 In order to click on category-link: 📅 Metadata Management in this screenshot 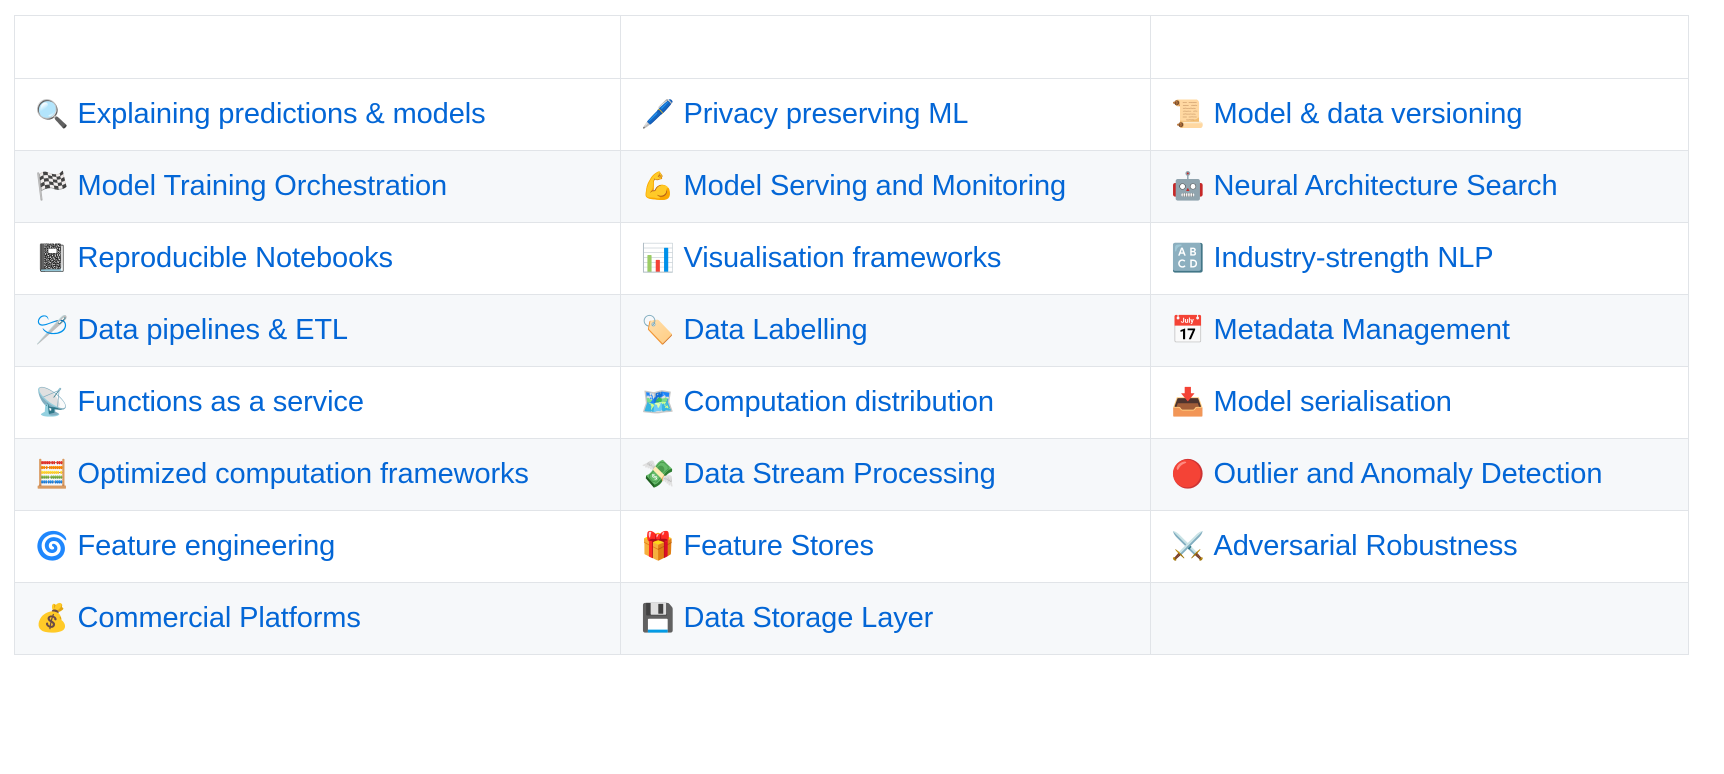, I will do `click(1340, 330)`.